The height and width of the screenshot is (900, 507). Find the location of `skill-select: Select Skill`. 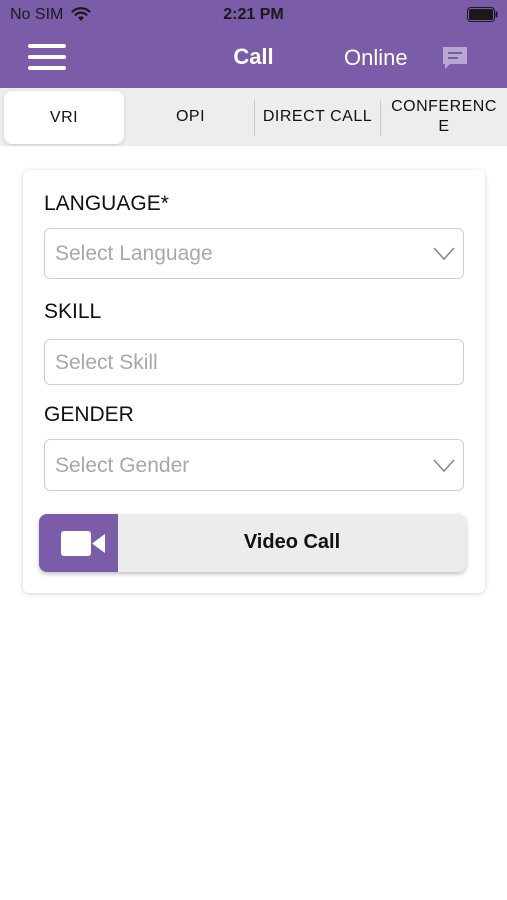

skill-select: Select Skill is located at coordinates (254, 362).